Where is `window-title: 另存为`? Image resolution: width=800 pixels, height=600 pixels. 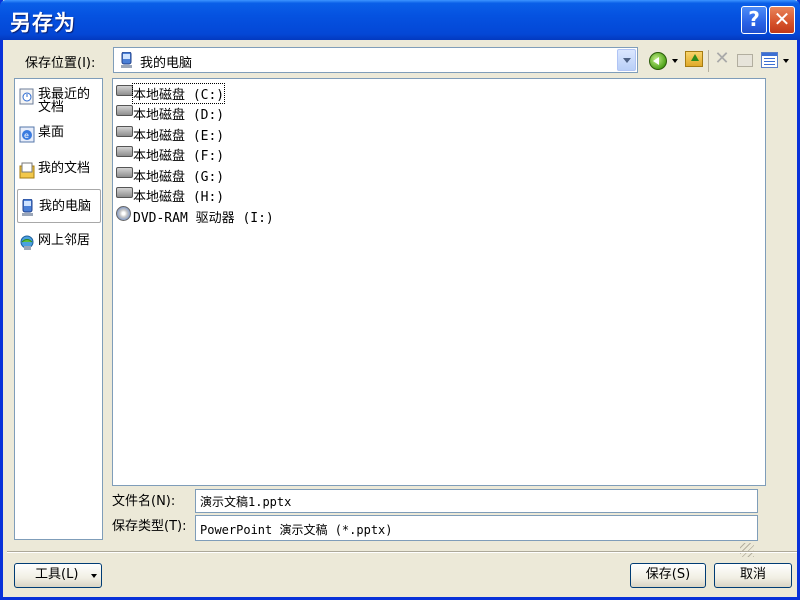 window-title: 另存为 is located at coordinates (43, 23).